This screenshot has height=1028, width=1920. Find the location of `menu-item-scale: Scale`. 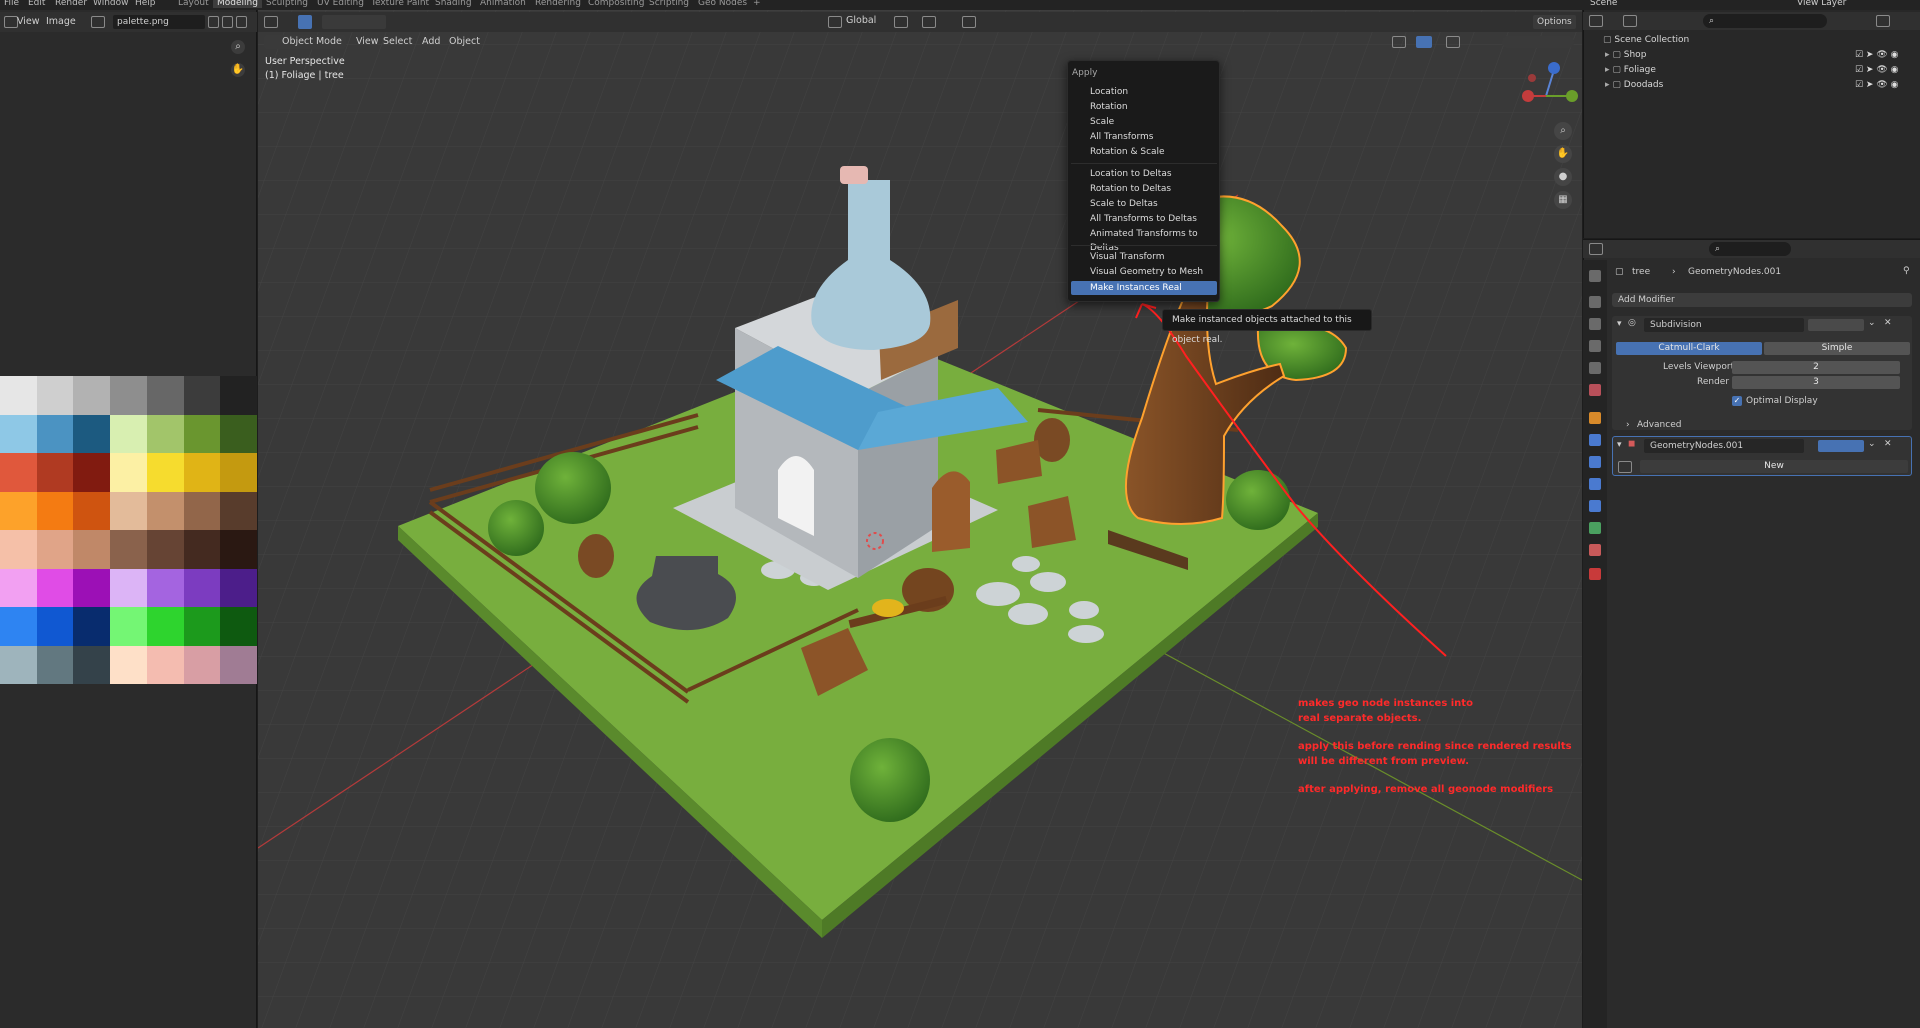

menu-item-scale: Scale is located at coordinates (1144, 122).